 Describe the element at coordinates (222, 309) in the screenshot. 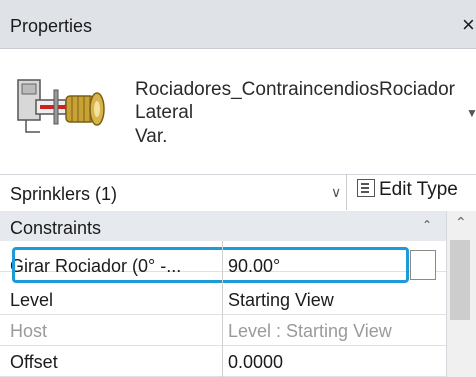

I see `column-divider` at that location.